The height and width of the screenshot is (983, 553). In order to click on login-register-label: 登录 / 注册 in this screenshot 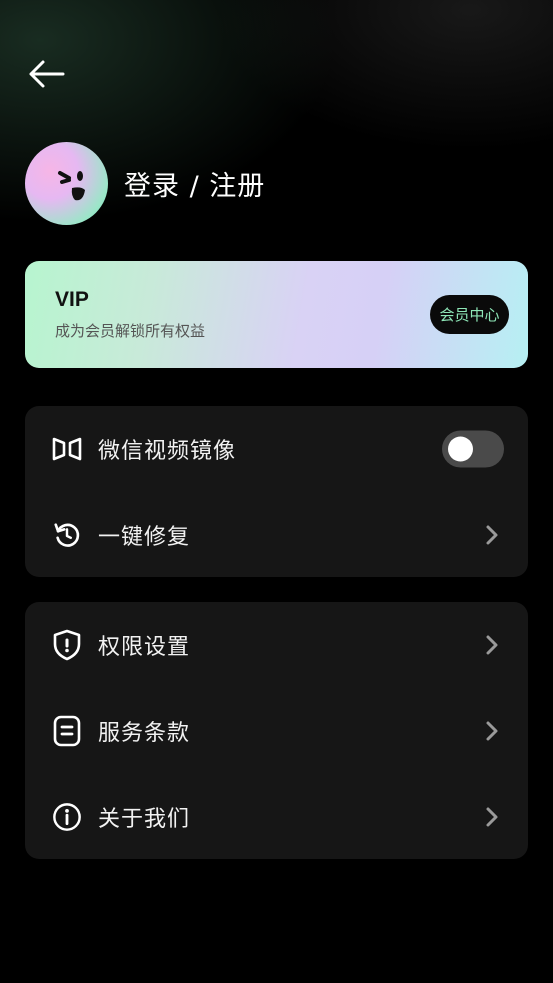, I will do `click(195, 186)`.